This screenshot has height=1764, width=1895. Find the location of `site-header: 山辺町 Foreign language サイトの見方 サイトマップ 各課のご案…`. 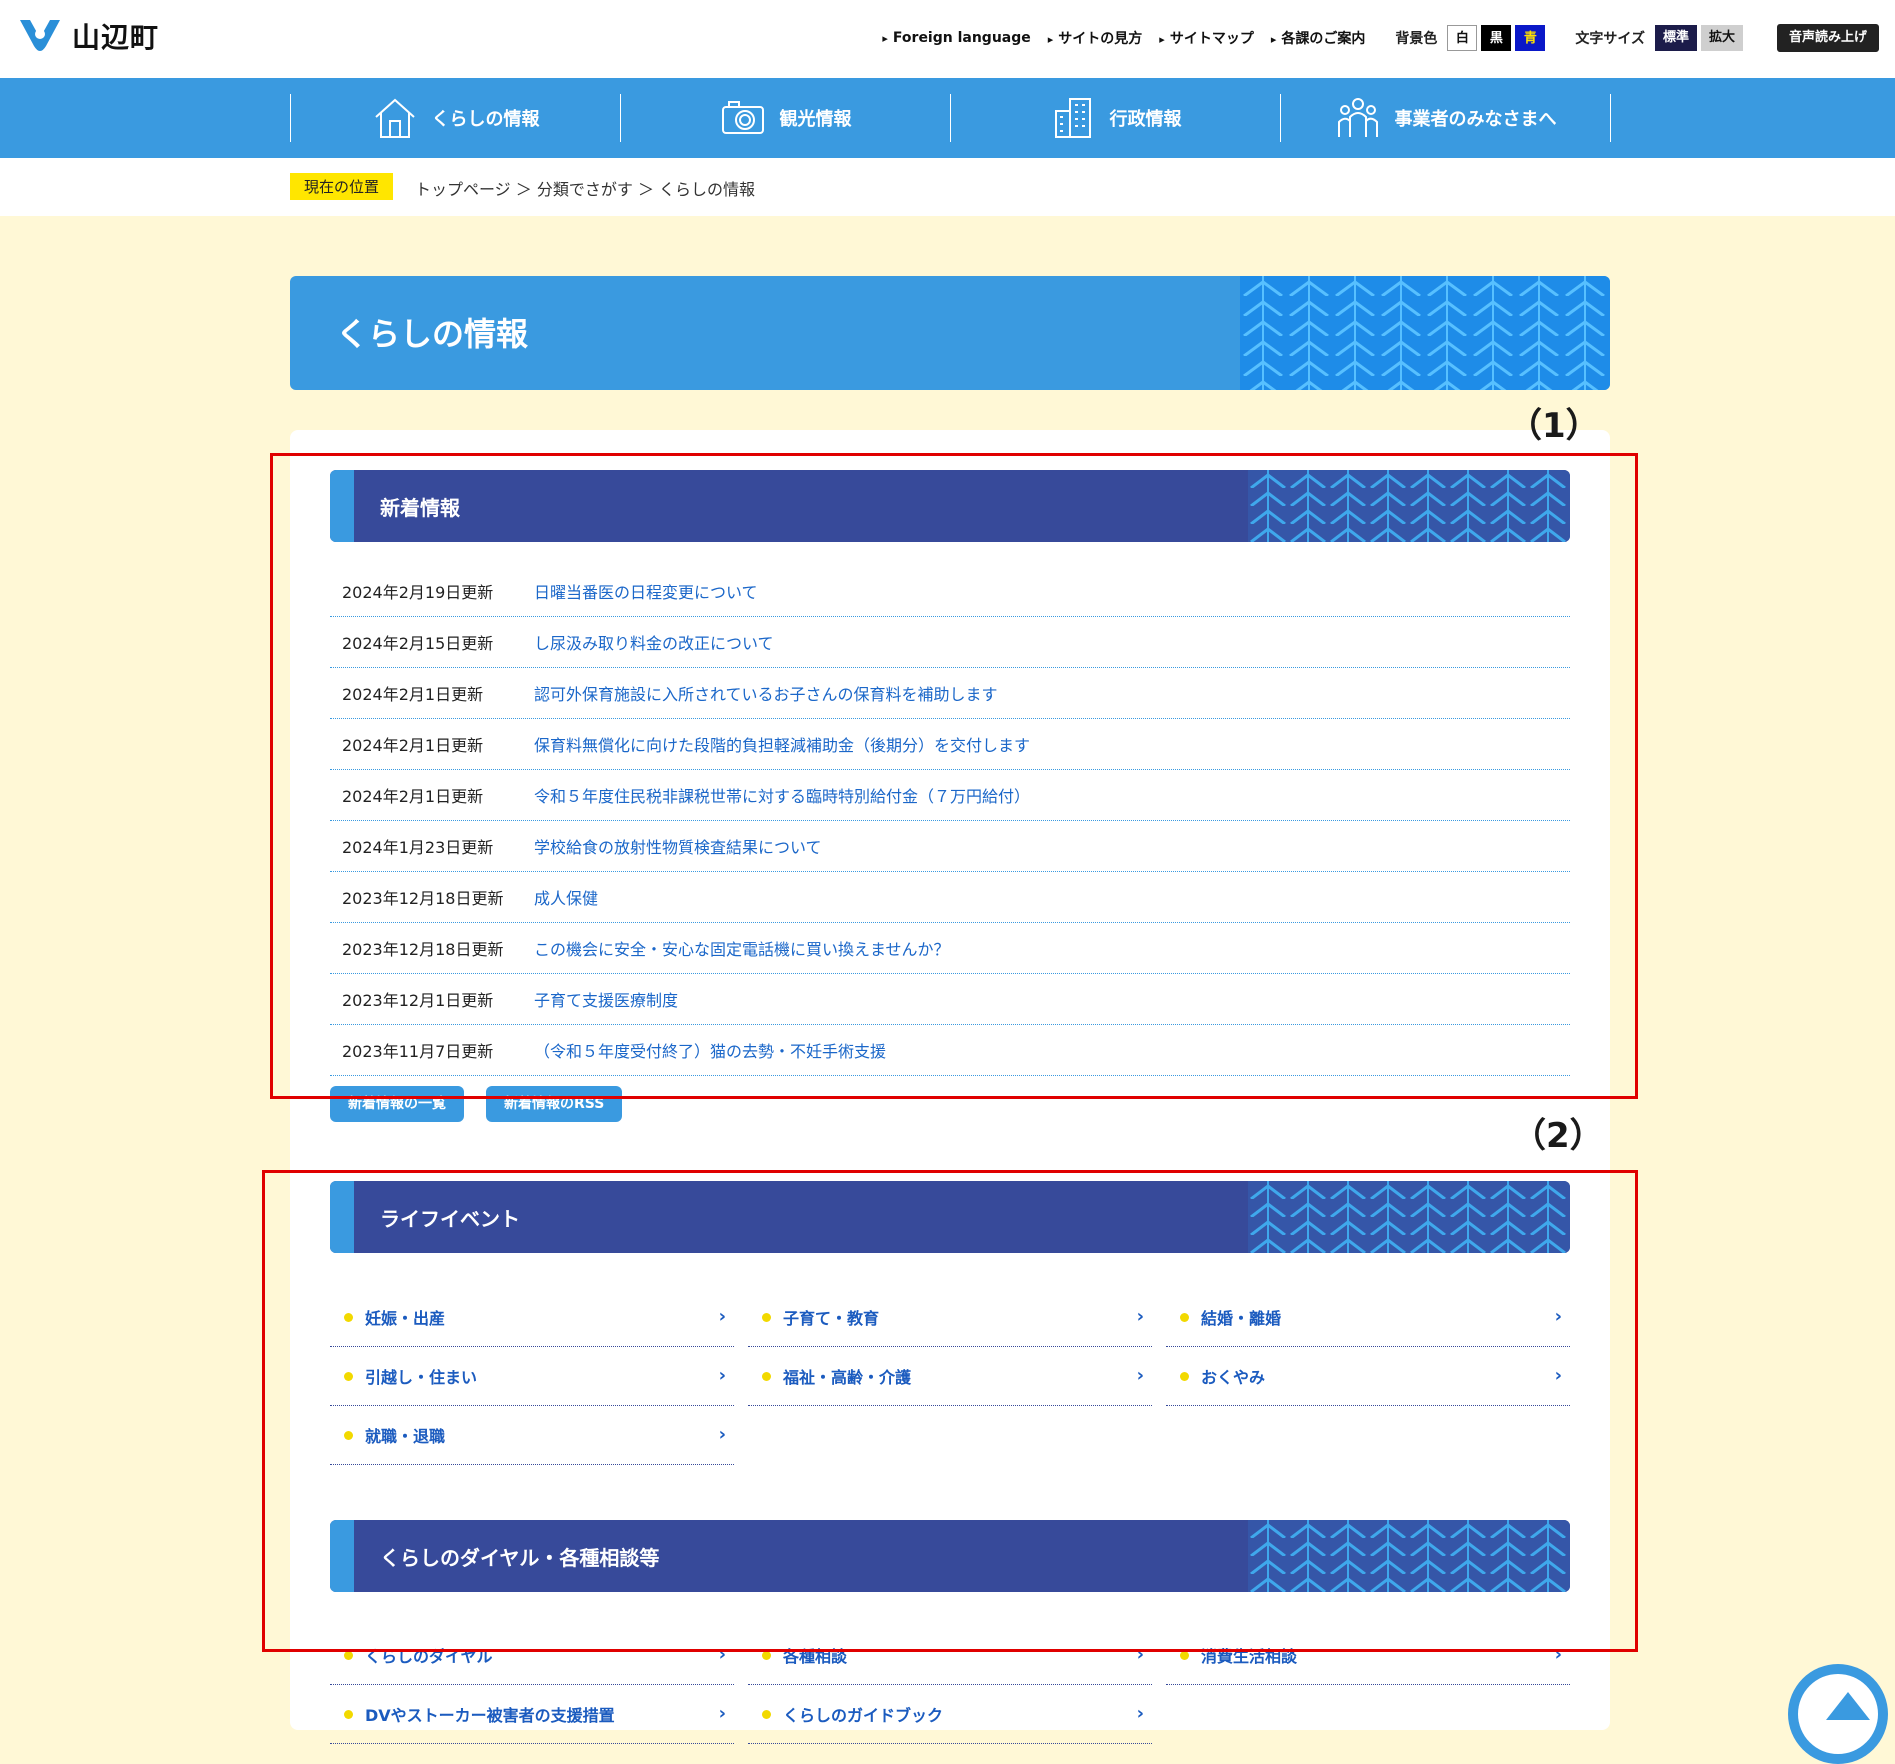

site-header: 山辺町 Foreign language サイトの見方 サイトマップ 各課のご案… is located at coordinates (947, 39).